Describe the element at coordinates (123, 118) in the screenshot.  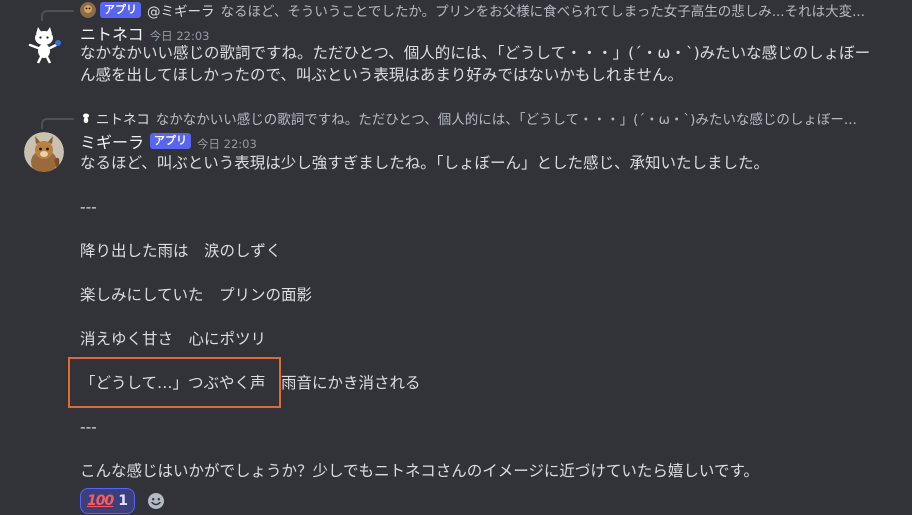
I see `reply-author: ニトネコ` at that location.